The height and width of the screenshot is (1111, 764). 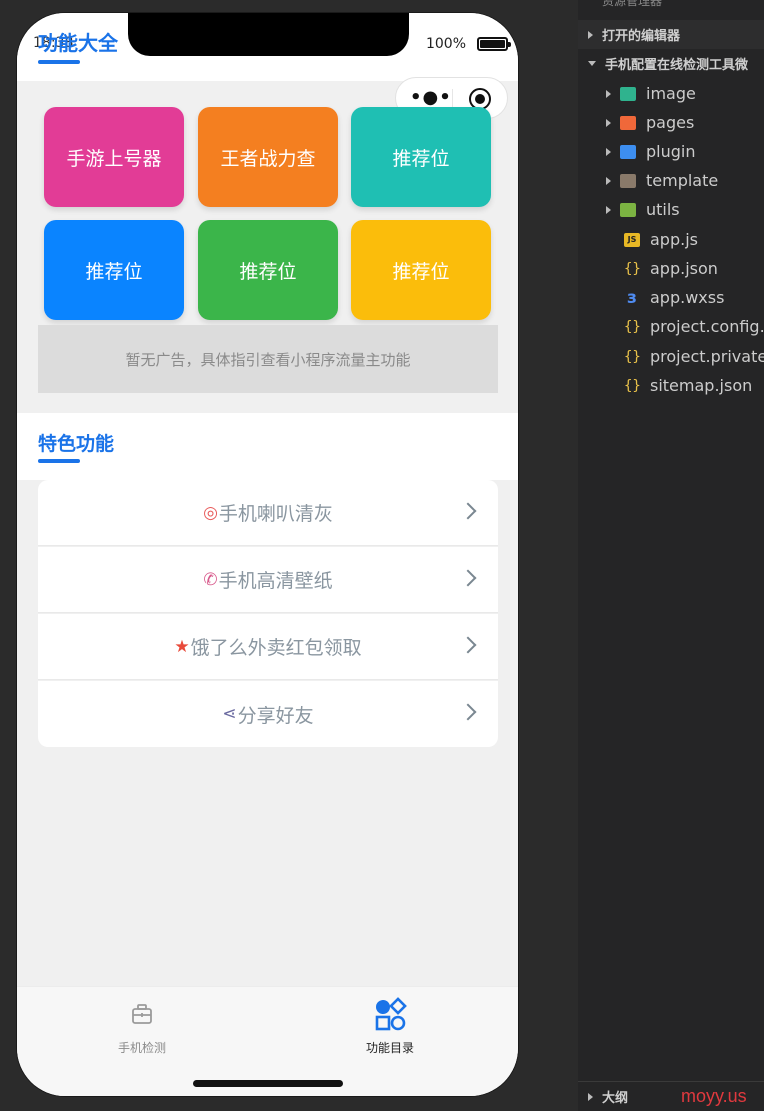 I want to click on apps-icon, so click(x=390, y=1015).